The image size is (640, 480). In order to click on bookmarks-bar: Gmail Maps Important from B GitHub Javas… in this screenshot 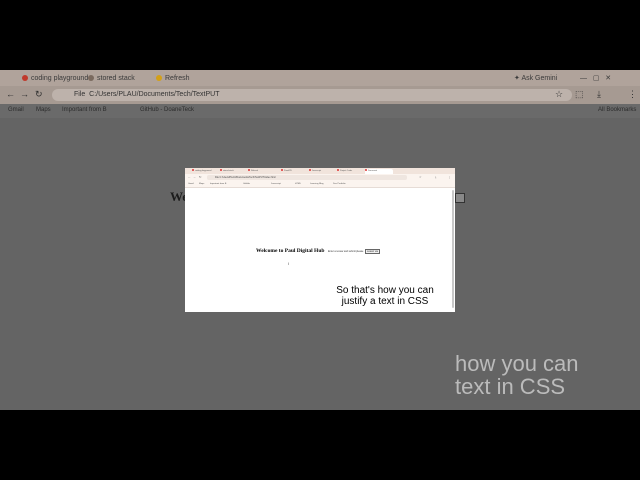, I will do `click(320, 184)`.